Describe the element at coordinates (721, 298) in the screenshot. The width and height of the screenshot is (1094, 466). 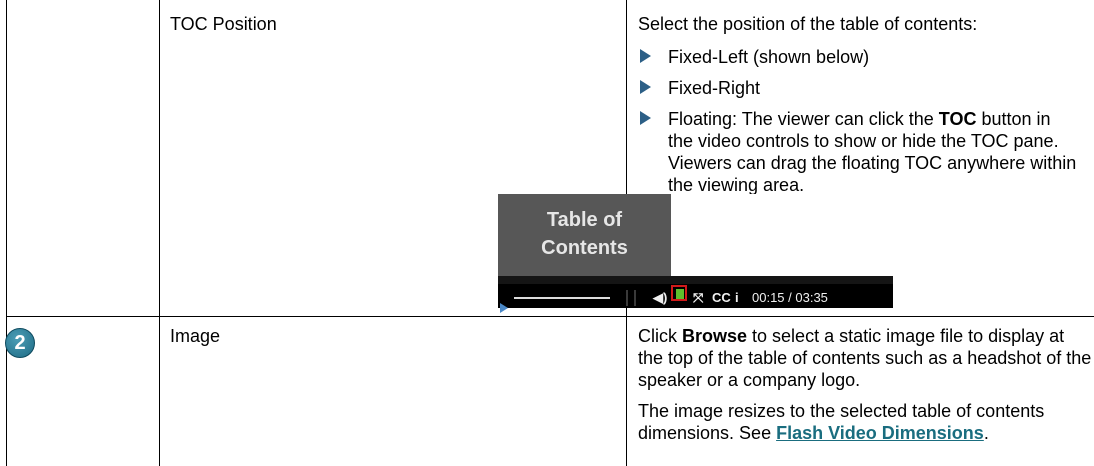
I see `closed-caption-icon: CC` at that location.